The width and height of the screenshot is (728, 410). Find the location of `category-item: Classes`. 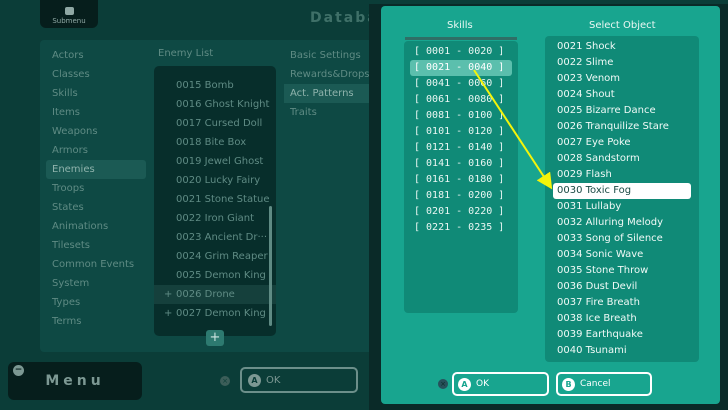

category-item: Classes is located at coordinates (96, 74).